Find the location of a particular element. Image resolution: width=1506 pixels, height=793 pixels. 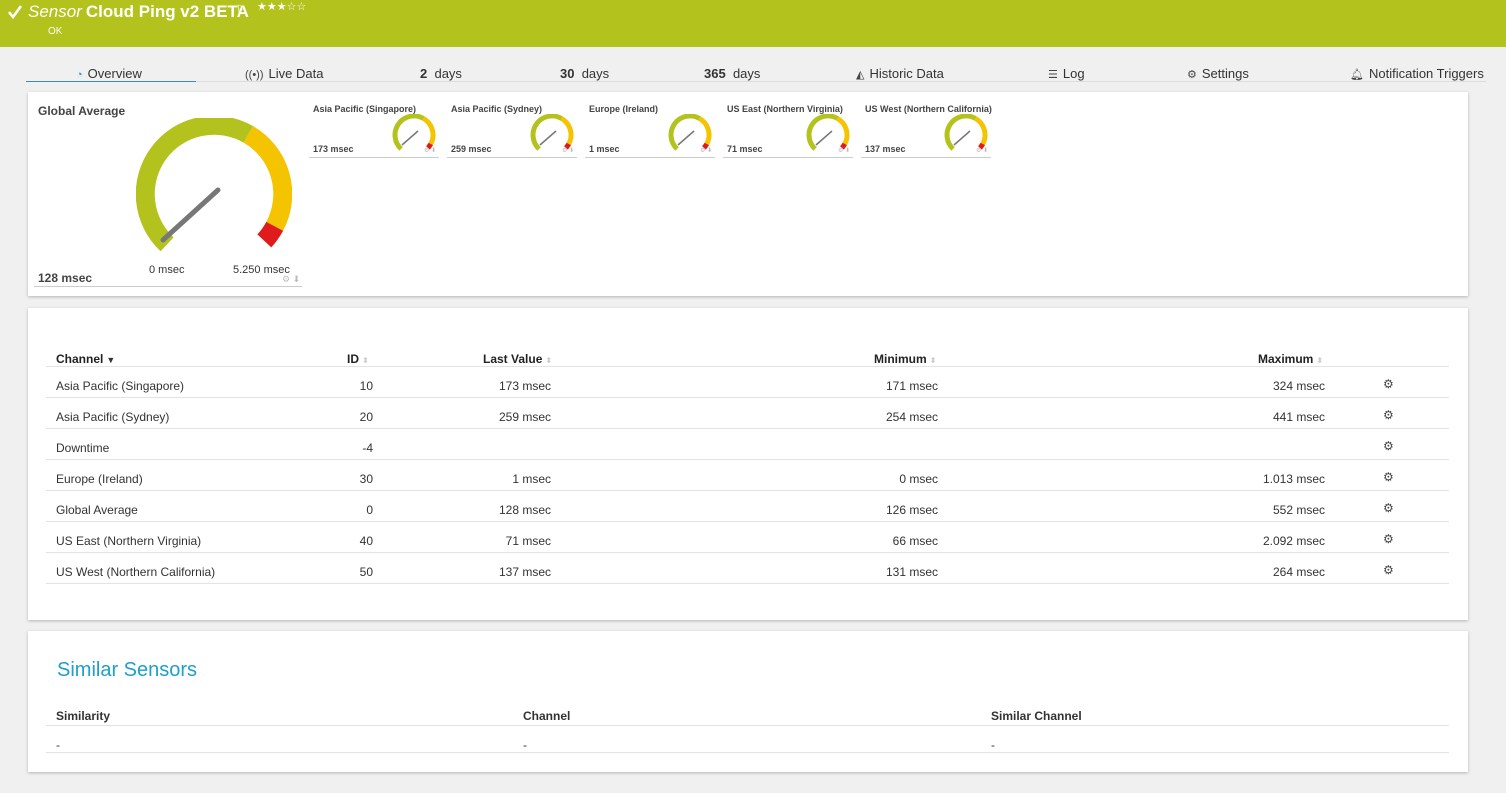

cell-minimum: 254 msec is located at coordinates (911, 417).